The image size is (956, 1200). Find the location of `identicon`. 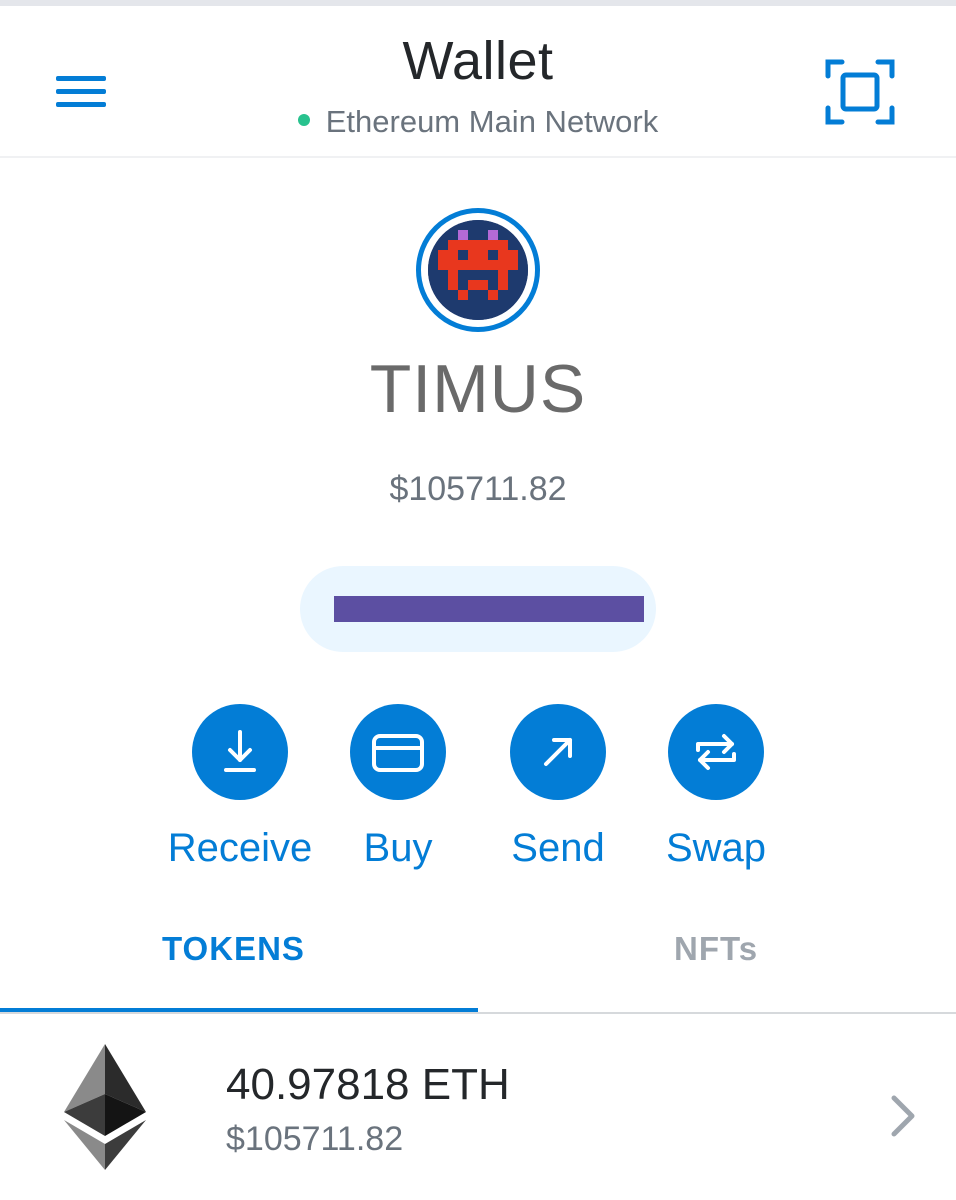

identicon is located at coordinates (478, 270).